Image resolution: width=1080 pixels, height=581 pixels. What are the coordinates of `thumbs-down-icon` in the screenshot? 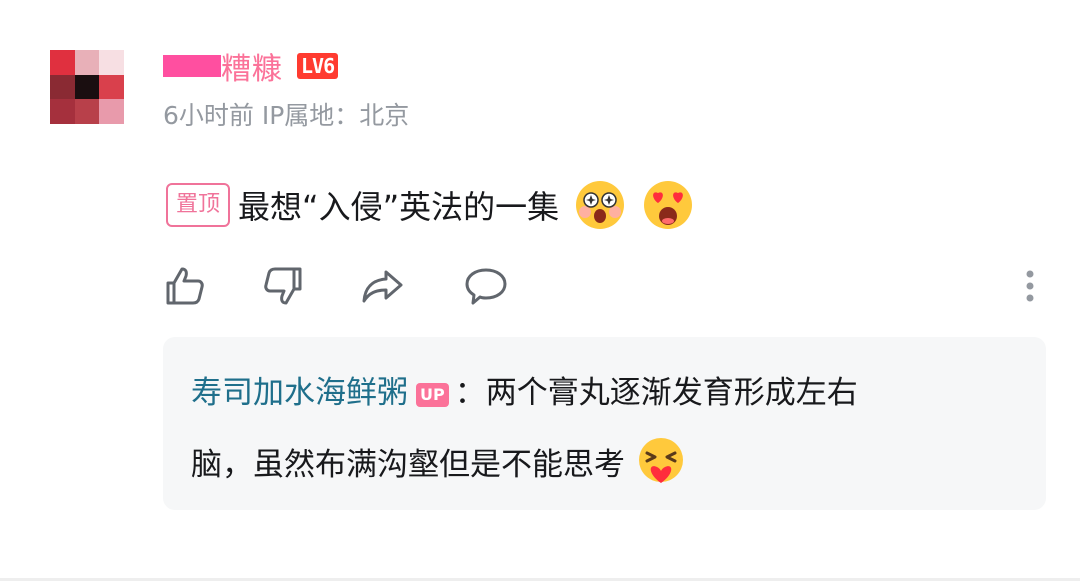 It's located at (283, 286).